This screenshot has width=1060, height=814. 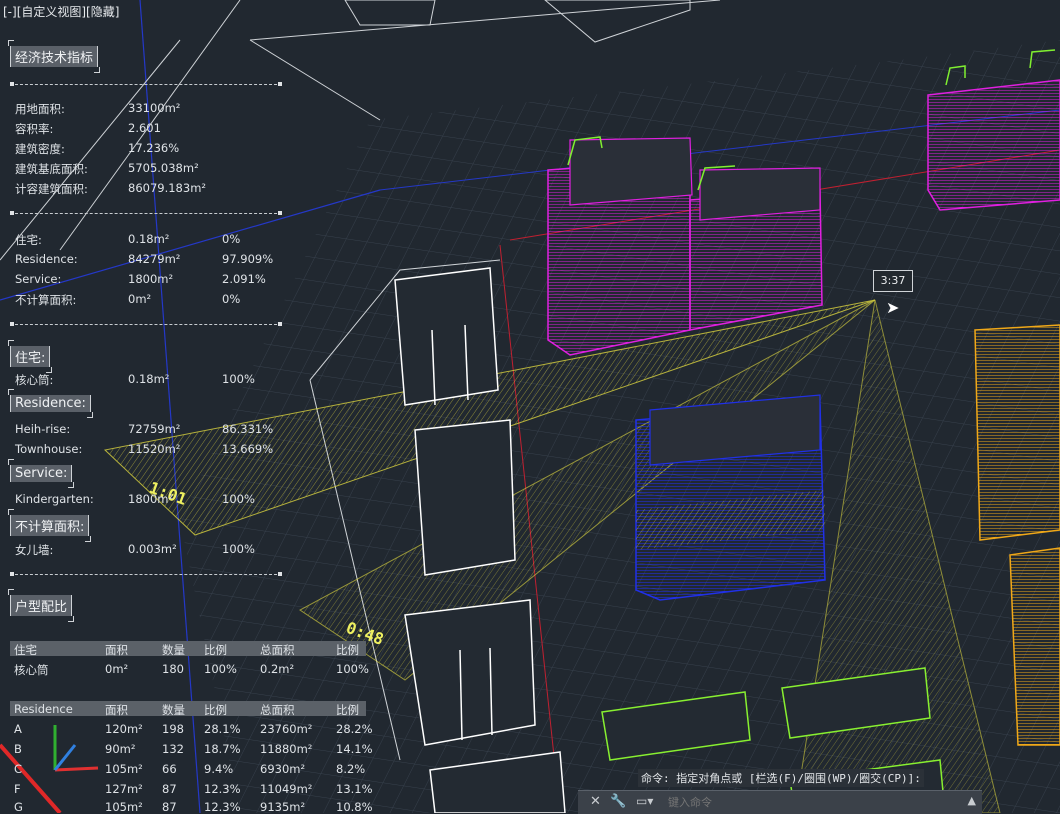 What do you see at coordinates (248, 449) in the screenshot?
I see `residence-pct: 13.669%` at bounding box center [248, 449].